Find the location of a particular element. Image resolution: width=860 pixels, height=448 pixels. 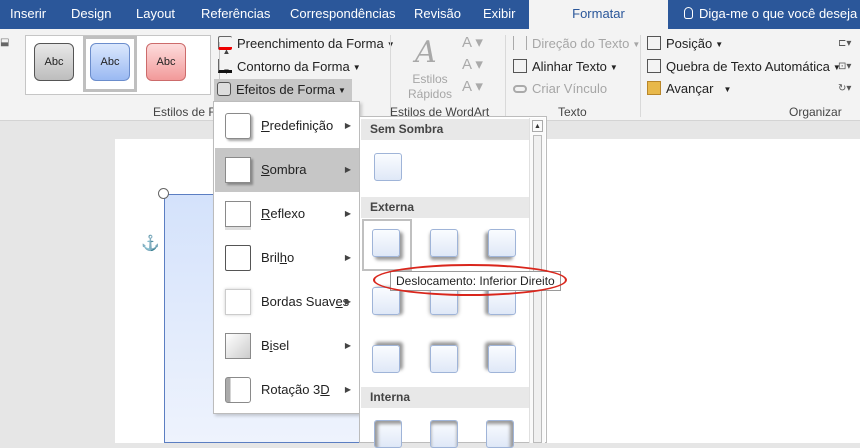

tab-formatar: Formatar is located at coordinates (598, 14).